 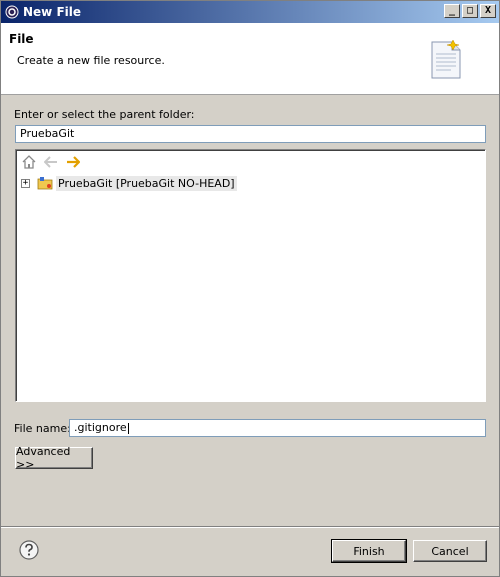 What do you see at coordinates (488, 11) in the screenshot?
I see `close-button: X` at bounding box center [488, 11].